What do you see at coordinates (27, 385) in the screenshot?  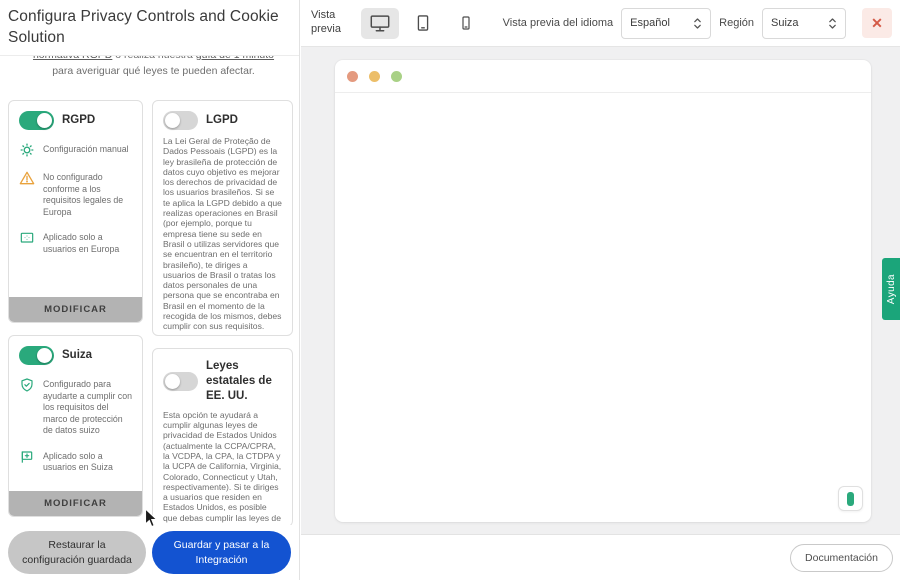 I see `shield-check-icon` at bounding box center [27, 385].